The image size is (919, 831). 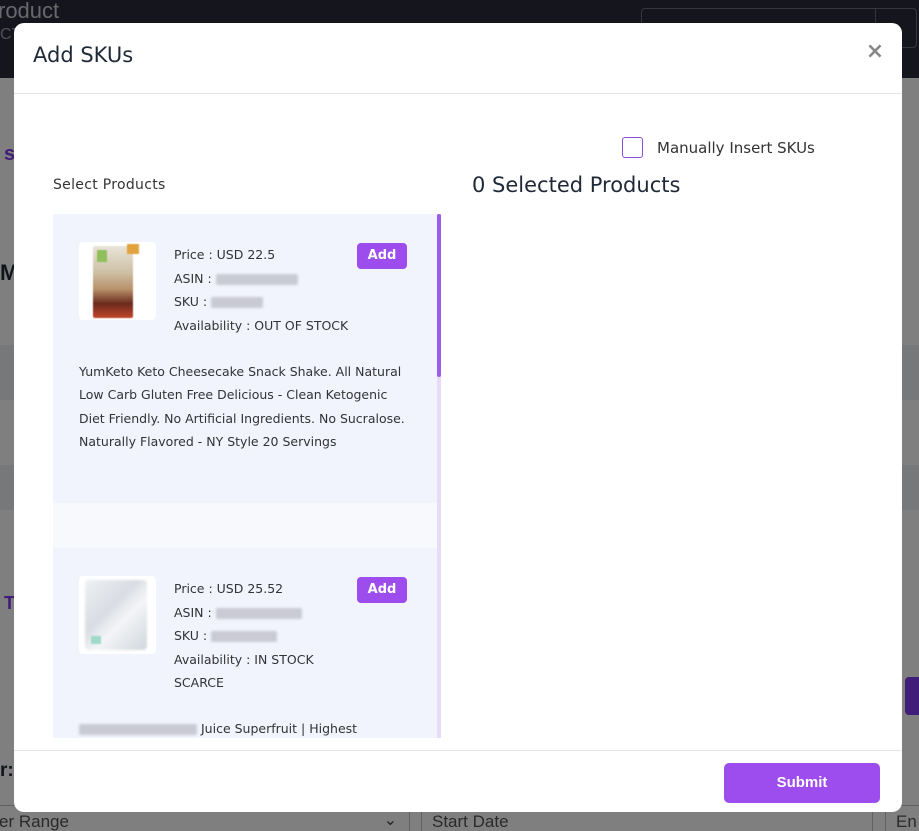 I want to click on manual-insert-checkbox, so click(x=632, y=147).